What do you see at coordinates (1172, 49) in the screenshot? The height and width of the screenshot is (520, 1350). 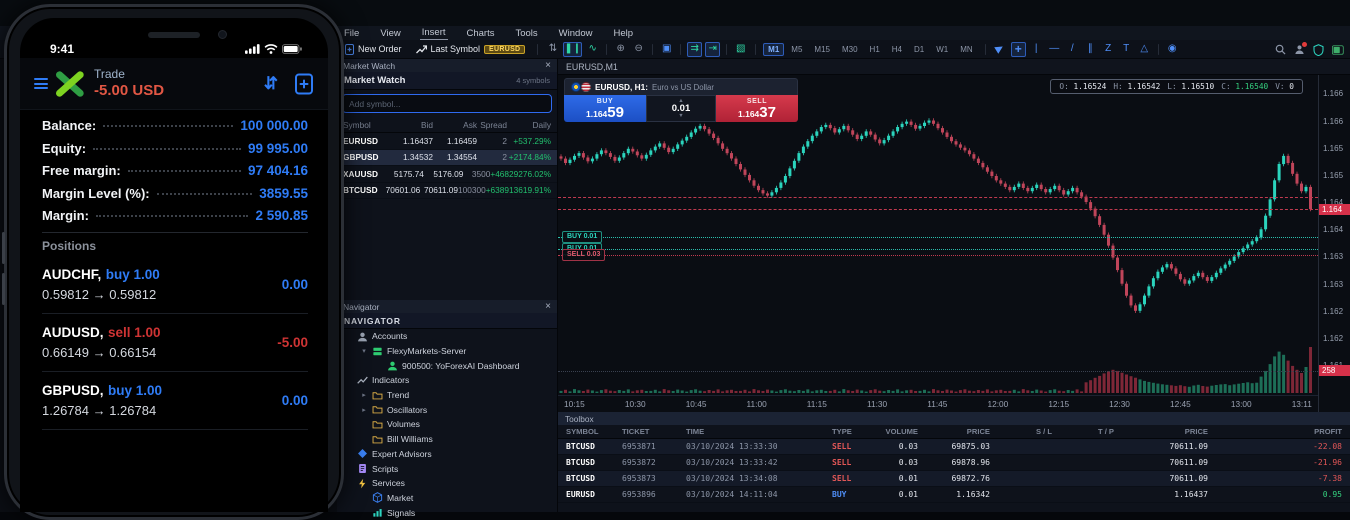 I see `camera-button: ◉` at bounding box center [1172, 49].